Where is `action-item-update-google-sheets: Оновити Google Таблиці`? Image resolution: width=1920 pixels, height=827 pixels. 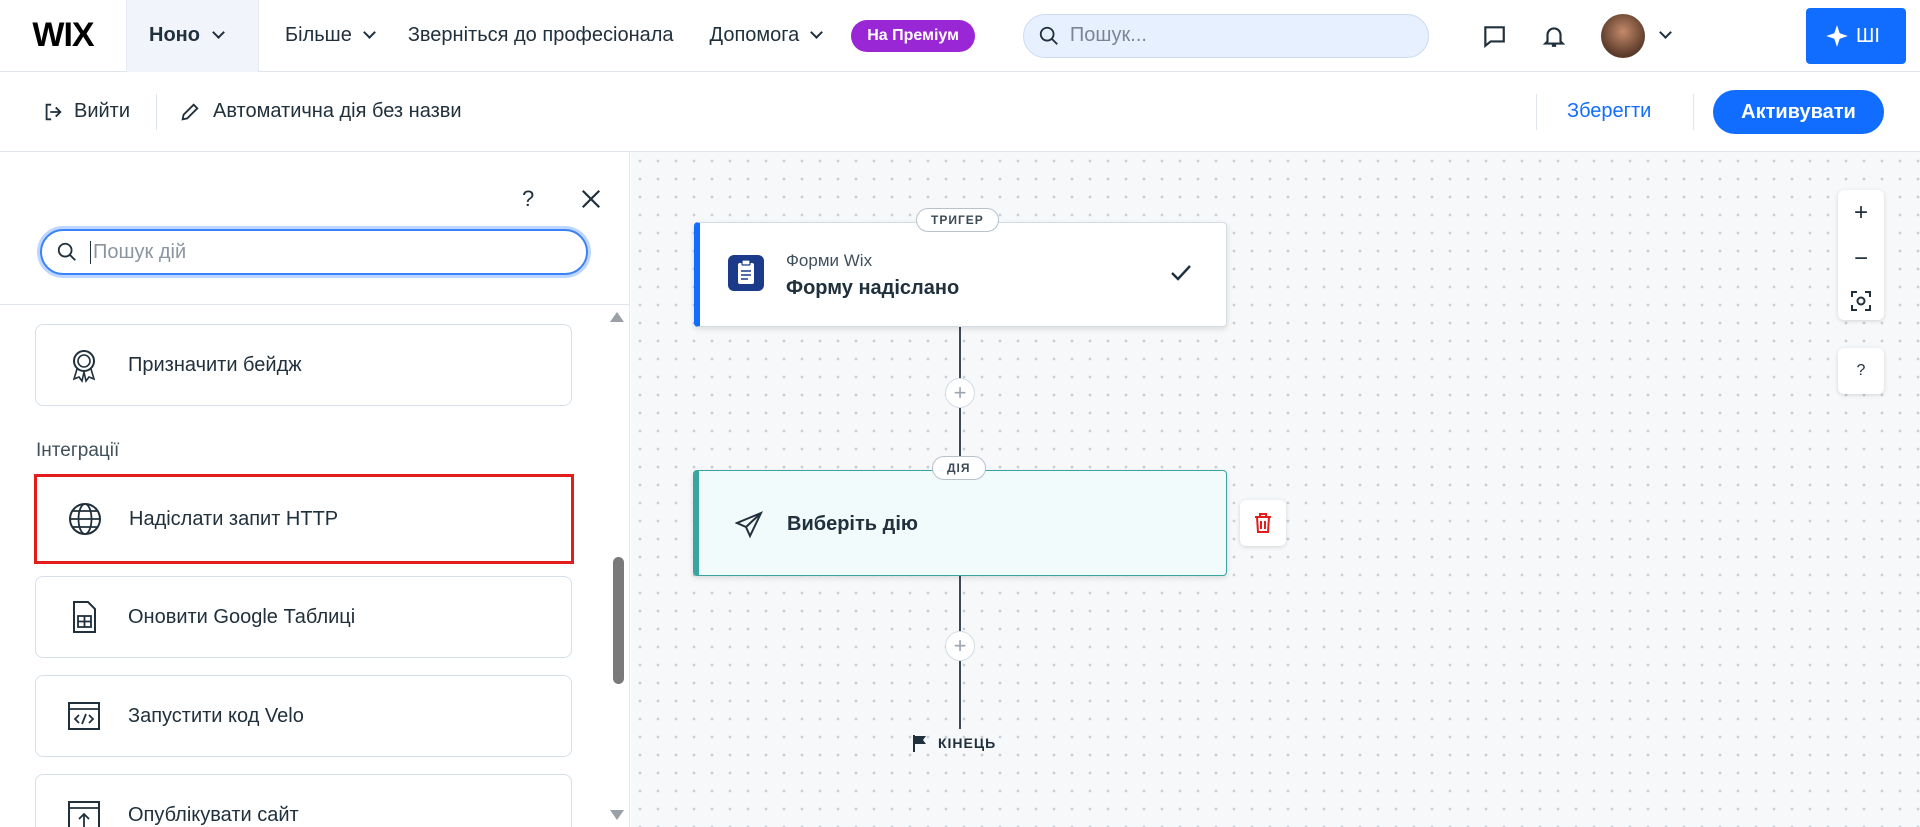
action-item-update-google-sheets: Оновити Google Таблиці is located at coordinates (303, 617).